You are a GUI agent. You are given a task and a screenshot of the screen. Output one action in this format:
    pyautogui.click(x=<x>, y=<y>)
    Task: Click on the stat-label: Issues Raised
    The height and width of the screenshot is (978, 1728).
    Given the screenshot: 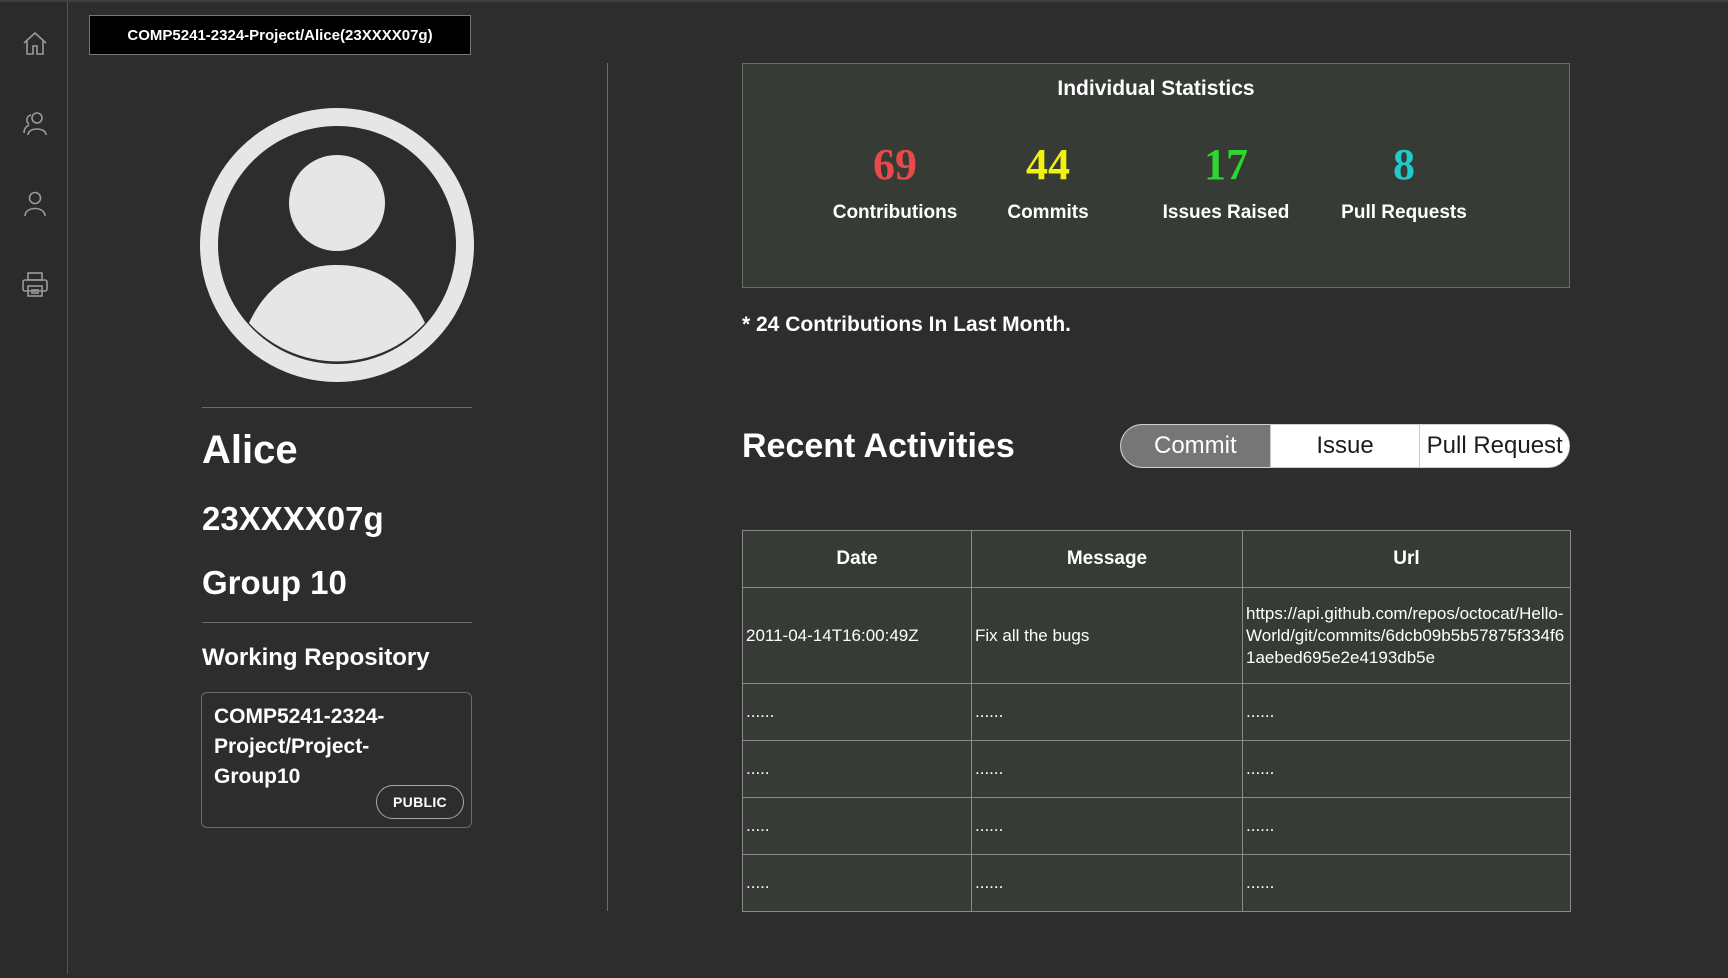 What is the action you would take?
    pyautogui.click(x=1226, y=212)
    